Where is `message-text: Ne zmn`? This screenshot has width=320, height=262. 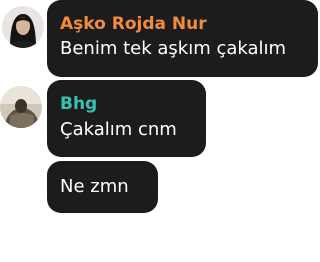
message-text: Ne zmn is located at coordinates (94, 186).